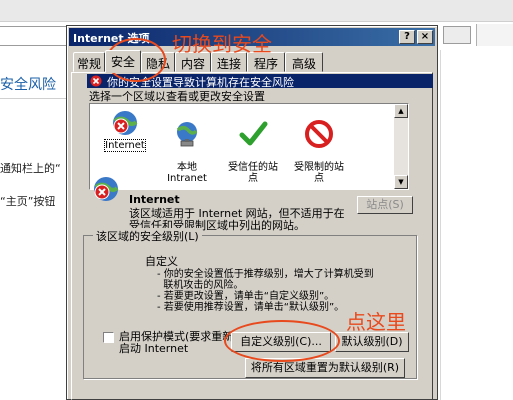  Describe the element at coordinates (265, 274) in the screenshot. I see `level-bullet: - 你的安全设置低于推荐级别，增大了计算机受到` at that location.